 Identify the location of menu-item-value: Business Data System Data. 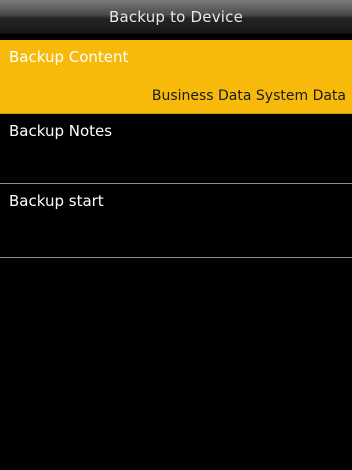
(248, 96).